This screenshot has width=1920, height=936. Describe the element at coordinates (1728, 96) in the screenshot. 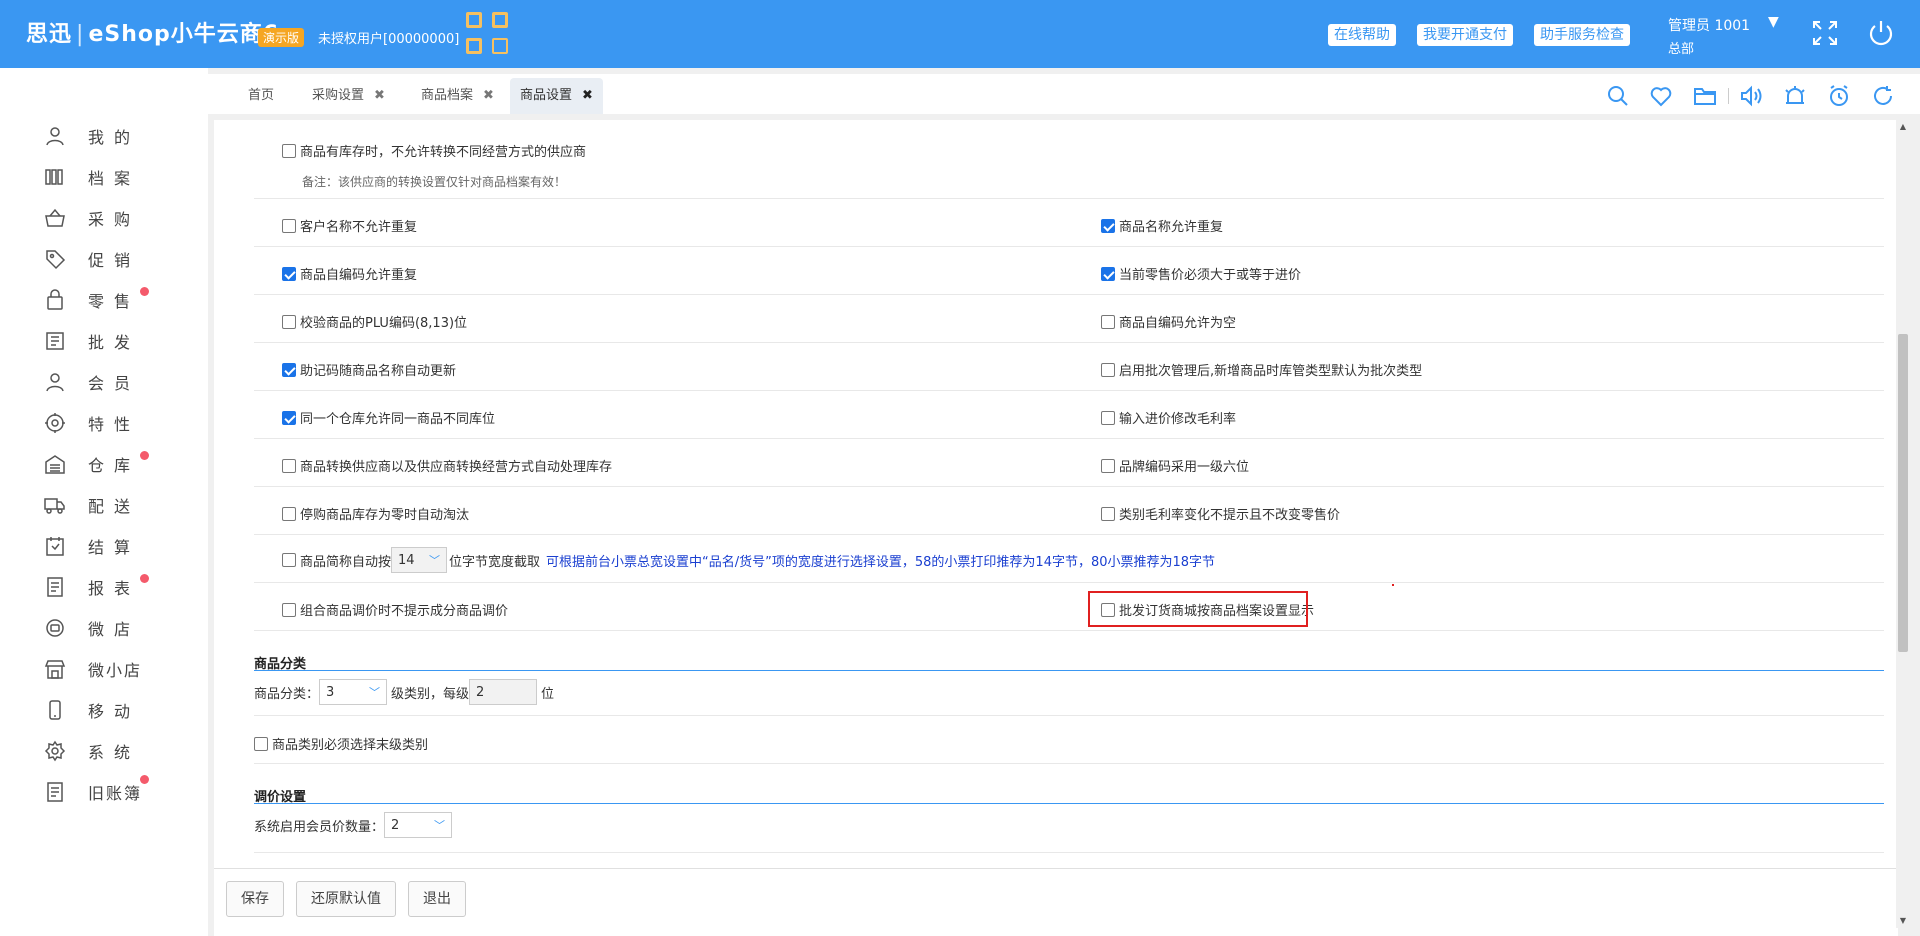

I see `toolbar-divider` at that location.